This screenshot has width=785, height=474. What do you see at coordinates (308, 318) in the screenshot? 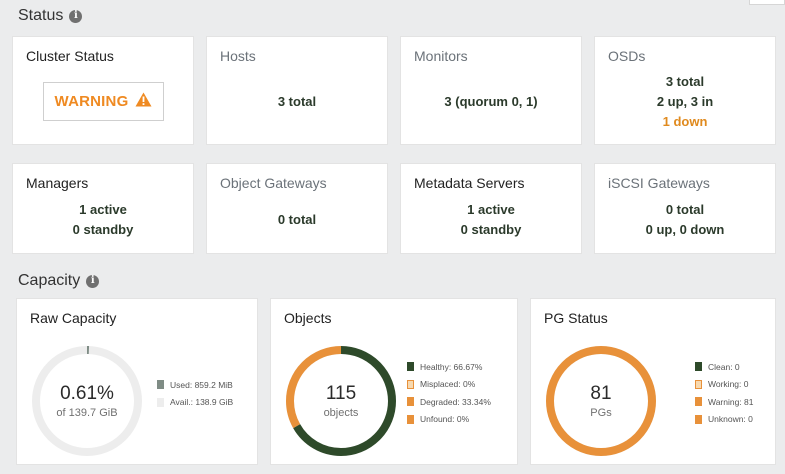
I see `card-title: Objects` at bounding box center [308, 318].